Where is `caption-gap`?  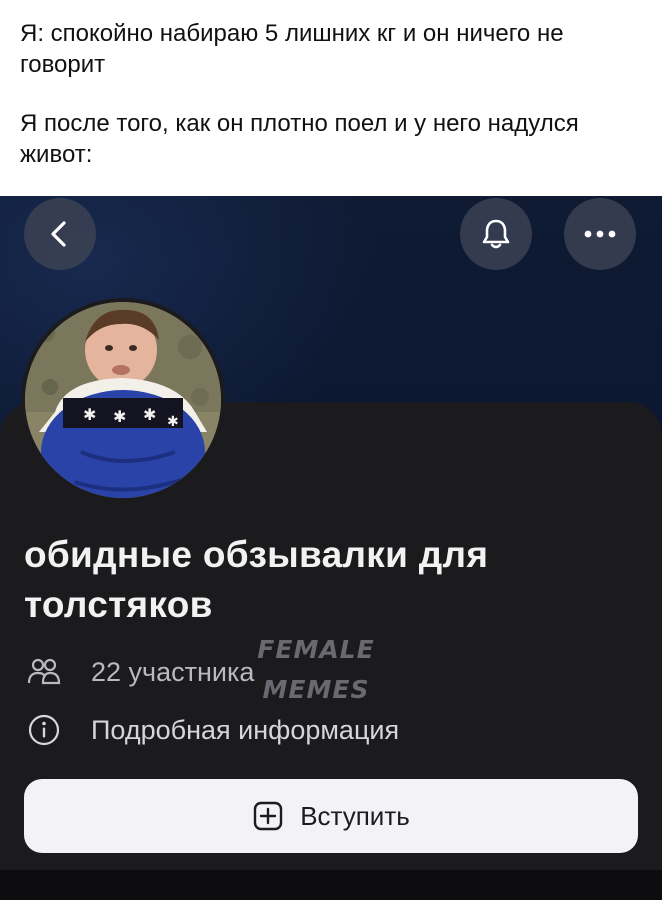
caption-gap is located at coordinates (332, 94).